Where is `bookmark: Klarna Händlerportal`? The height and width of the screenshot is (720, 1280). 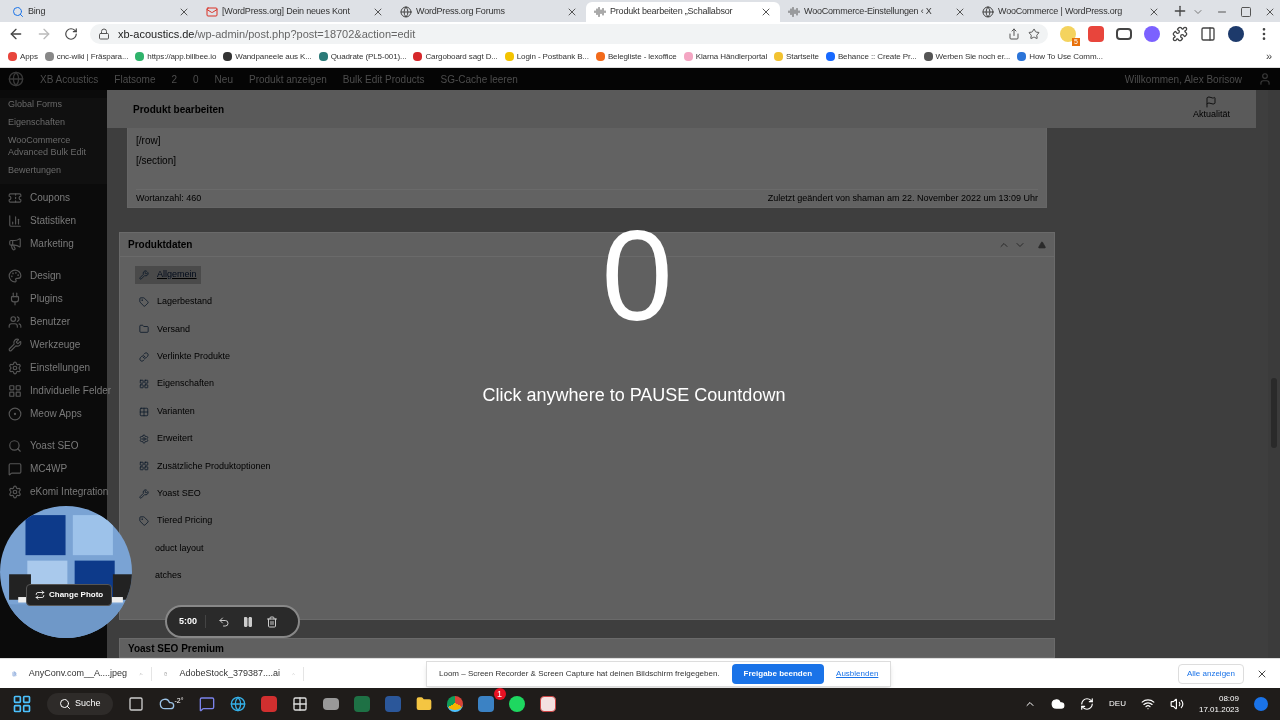
bookmark: Klarna Händlerportal is located at coordinates (725, 56).